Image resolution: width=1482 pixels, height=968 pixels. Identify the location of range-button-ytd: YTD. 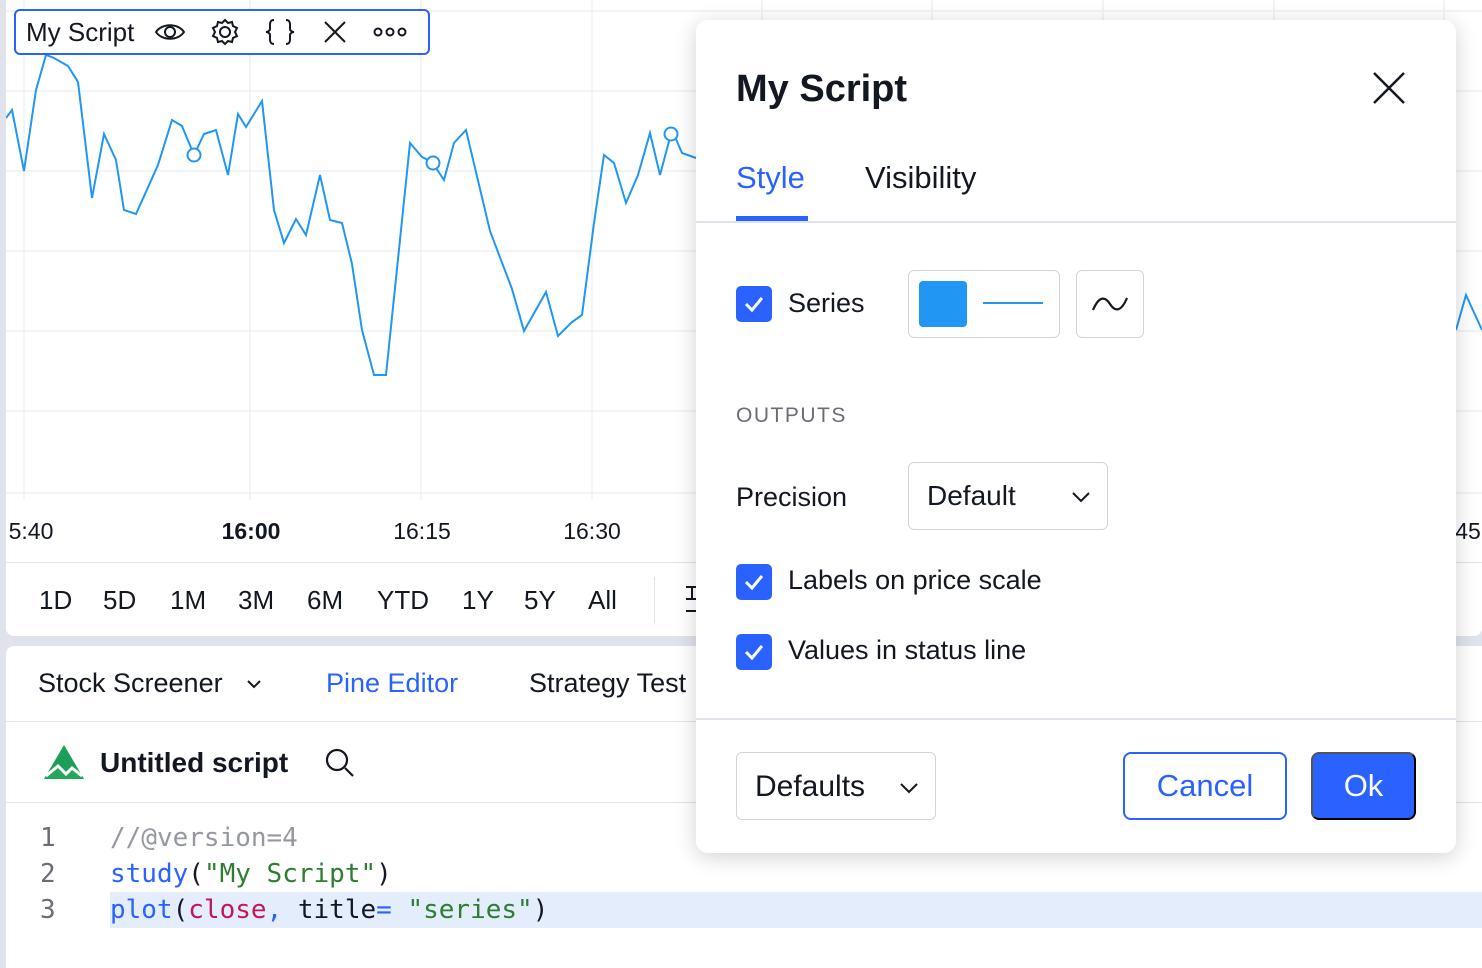
(403, 600).